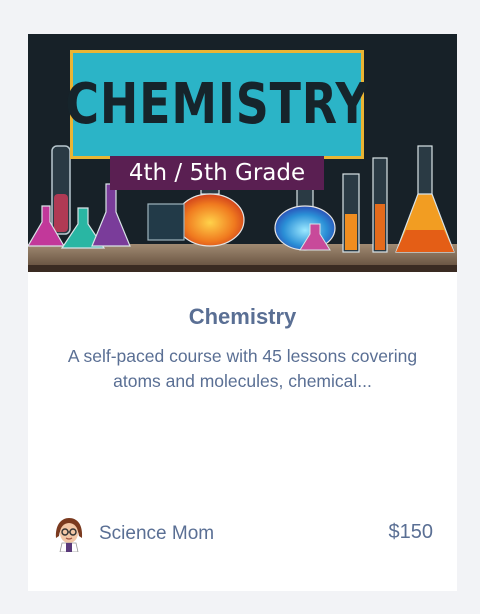 The image size is (480, 614). I want to click on banner-grade-label: 4th / 5th Grade, so click(217, 173).